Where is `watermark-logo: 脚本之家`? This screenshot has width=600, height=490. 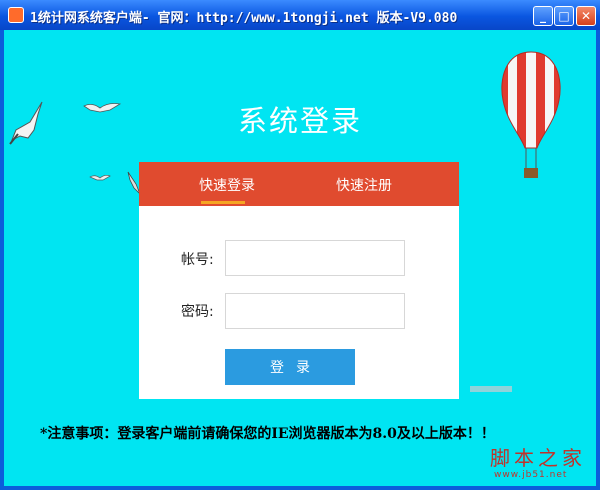
watermark-logo: 脚本之家 is located at coordinates (538, 456).